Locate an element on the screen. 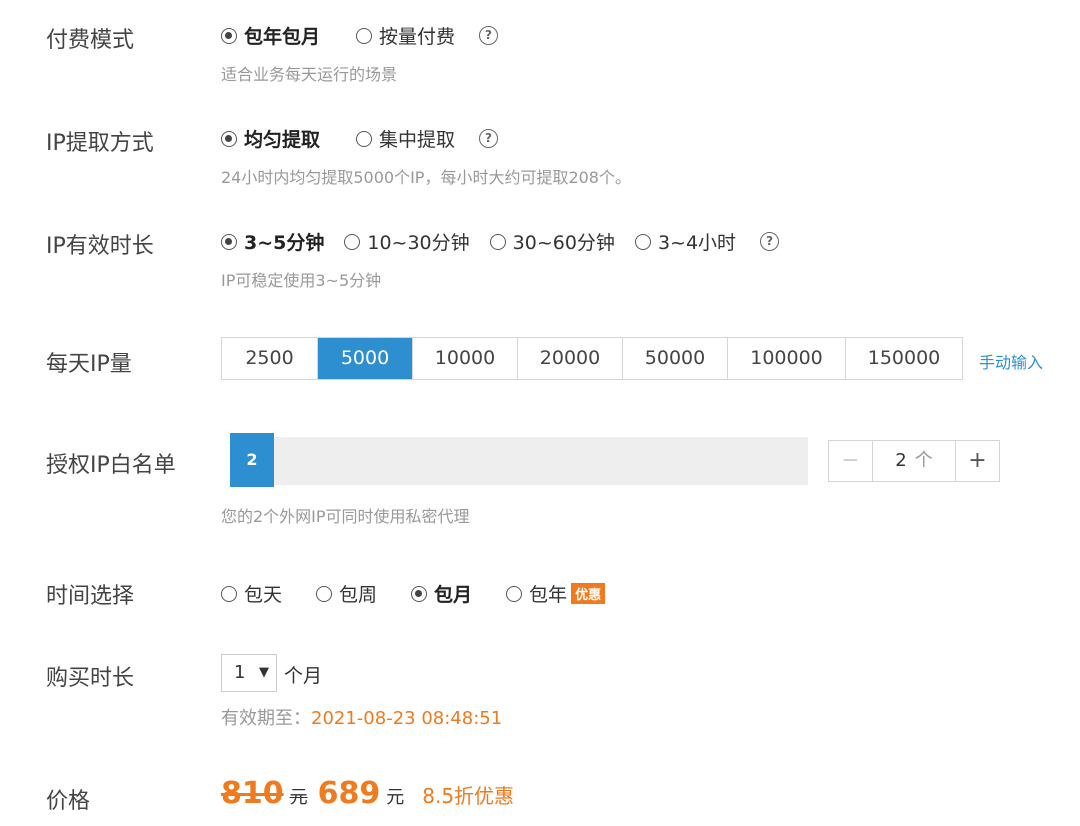 This screenshot has width=1080, height=826. billing-hint: 适合业务每天运行的场景 is located at coordinates (309, 73).